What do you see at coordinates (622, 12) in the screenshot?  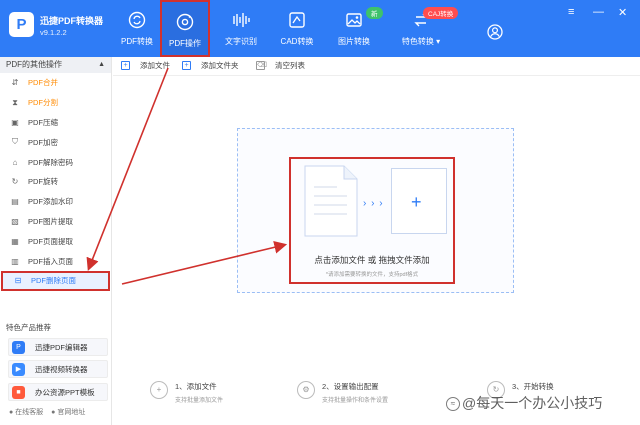 I see `close-icon: ✕` at bounding box center [622, 12].